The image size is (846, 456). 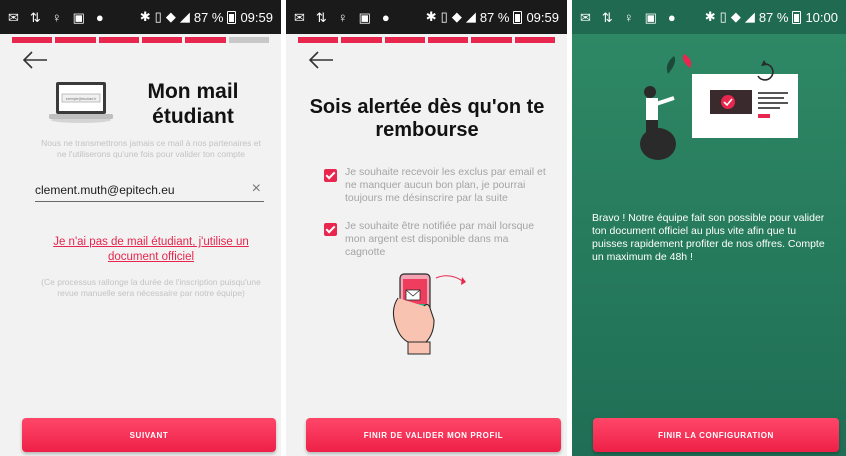 I want to click on email-field-row: ×, so click(x=149, y=190).